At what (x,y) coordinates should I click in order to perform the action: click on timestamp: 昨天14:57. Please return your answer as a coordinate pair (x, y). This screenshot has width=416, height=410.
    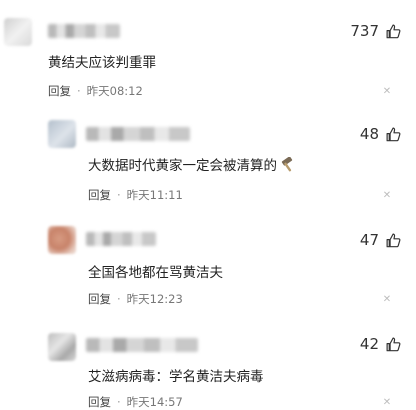
    Looking at the image, I should click on (154, 402).